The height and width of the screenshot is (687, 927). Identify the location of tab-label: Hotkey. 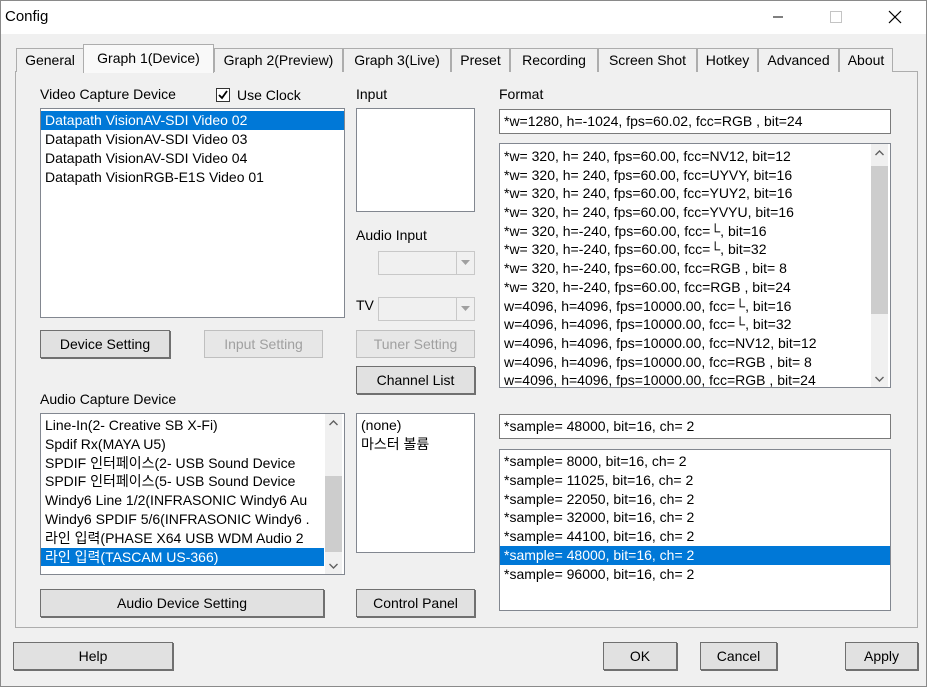
(727, 60).